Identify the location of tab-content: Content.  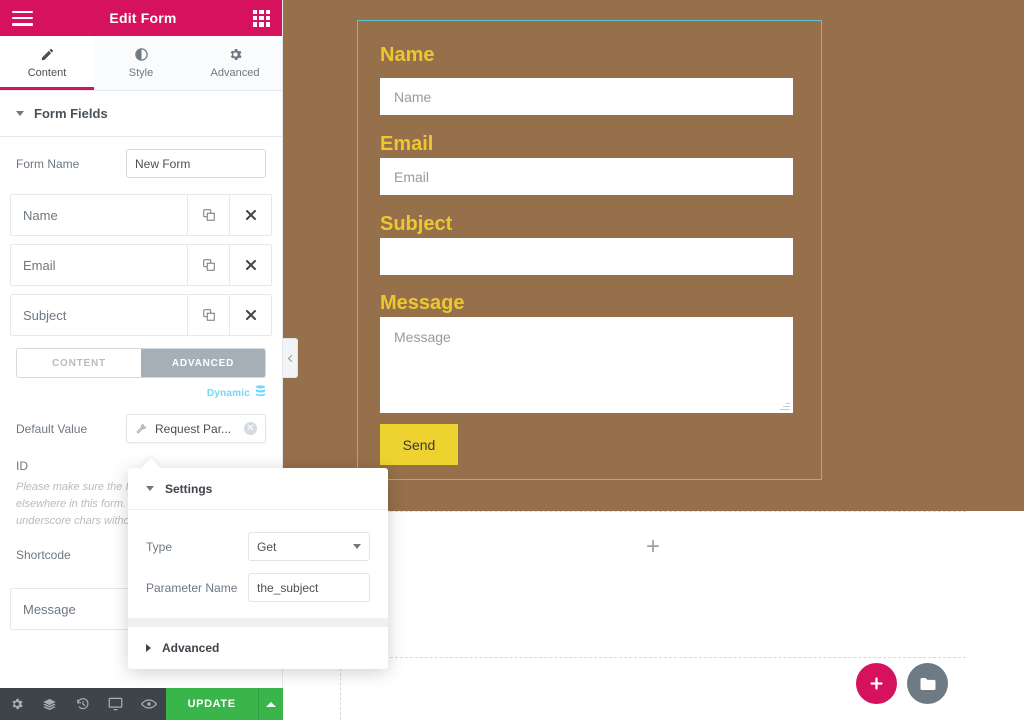
(47, 63).